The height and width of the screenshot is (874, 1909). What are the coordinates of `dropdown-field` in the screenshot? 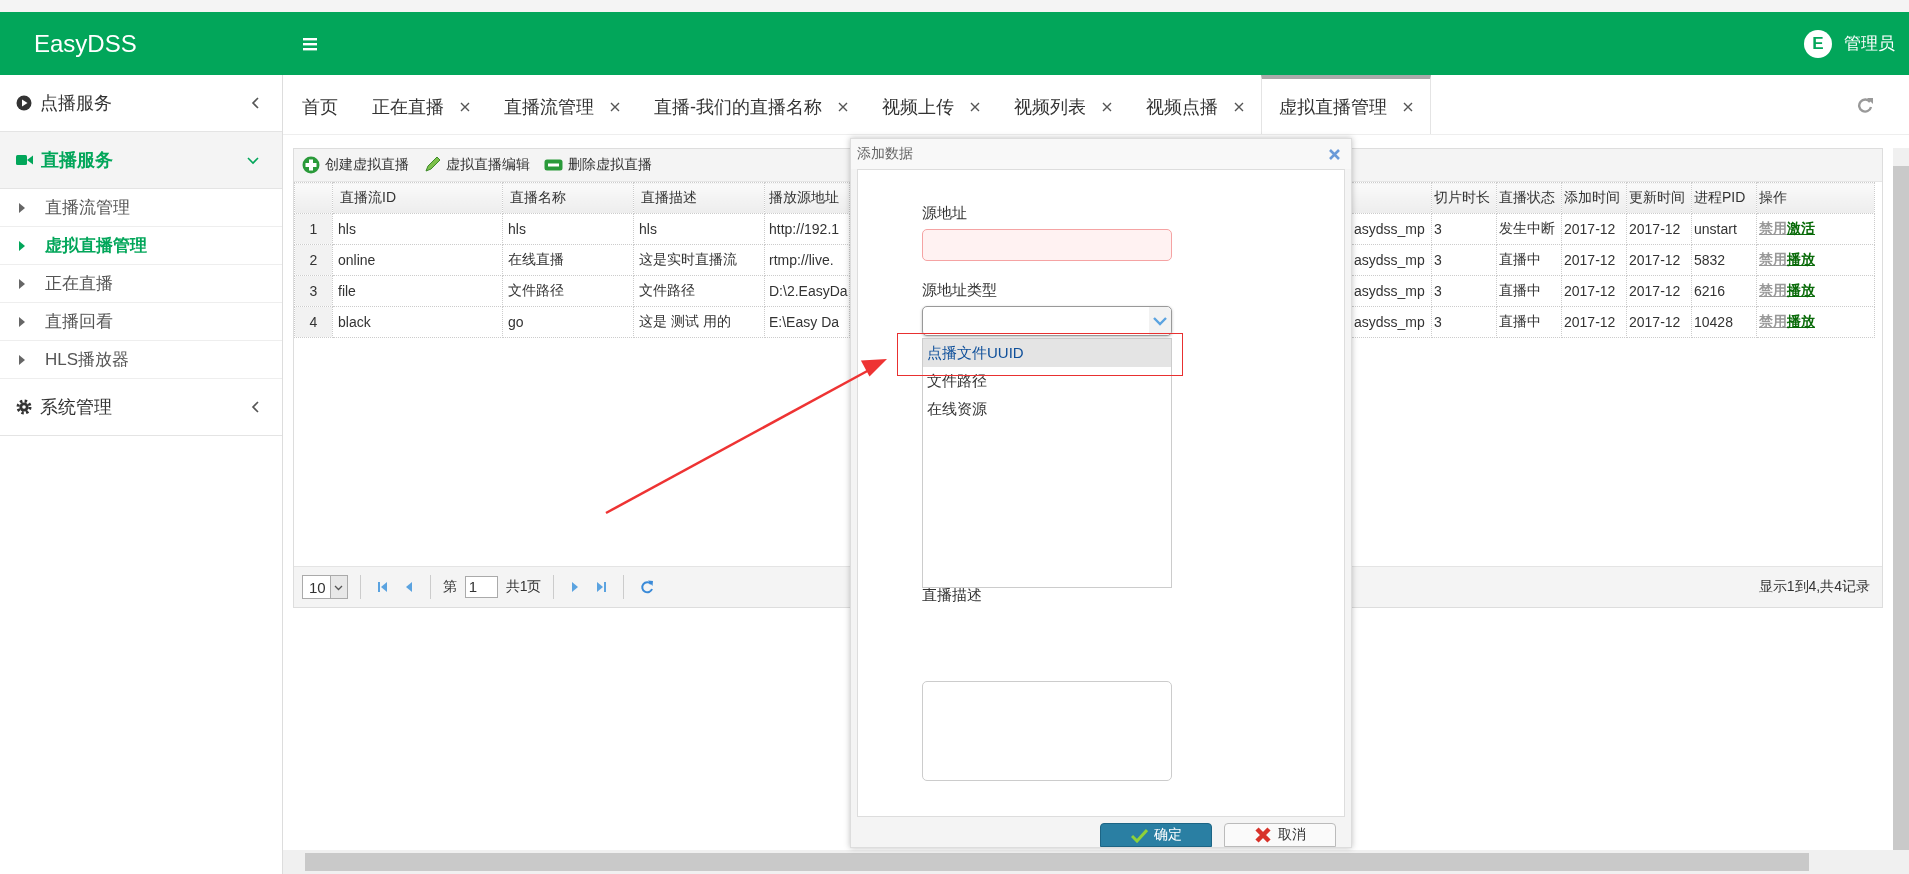 It's located at (1047, 321).